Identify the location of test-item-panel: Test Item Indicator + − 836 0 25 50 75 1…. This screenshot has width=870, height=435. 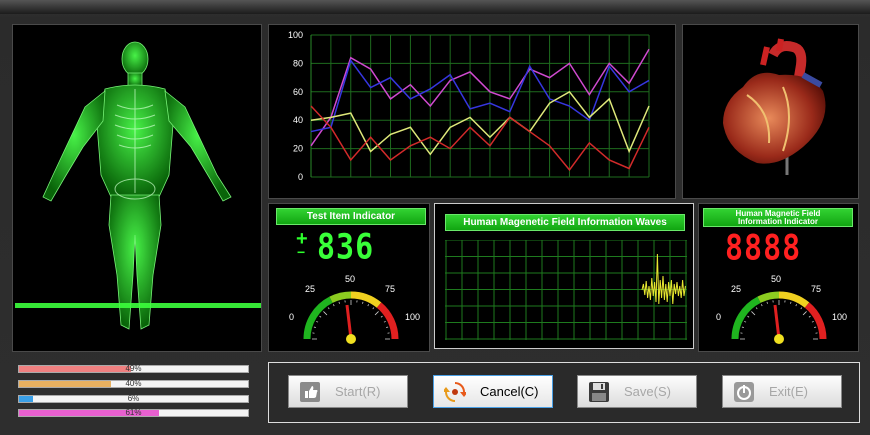
(349, 277).